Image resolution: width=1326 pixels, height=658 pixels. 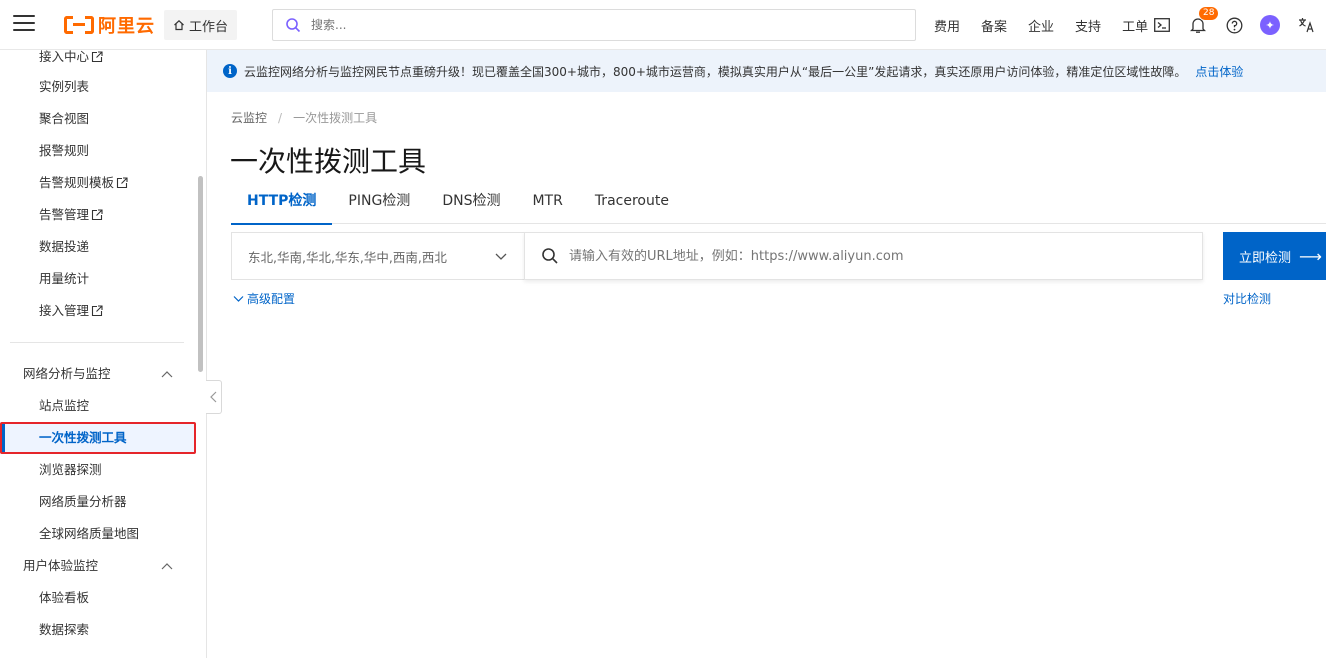 I want to click on sidebar-item-one-time-probe: 一次性拨测工具, so click(x=83, y=438).